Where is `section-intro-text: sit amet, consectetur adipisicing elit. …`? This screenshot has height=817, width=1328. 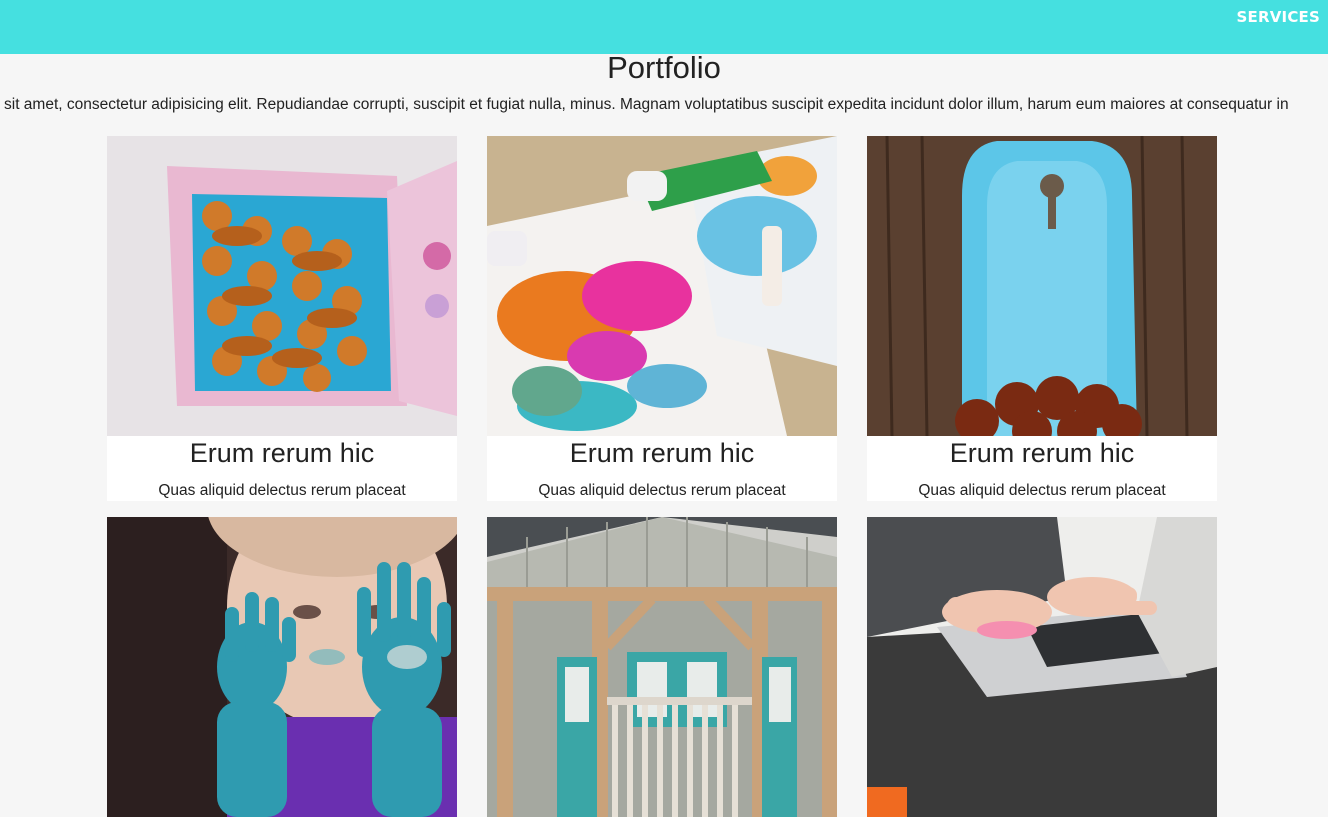 section-intro-text: sit amet, consectetur adipisicing elit. … is located at coordinates (646, 104).